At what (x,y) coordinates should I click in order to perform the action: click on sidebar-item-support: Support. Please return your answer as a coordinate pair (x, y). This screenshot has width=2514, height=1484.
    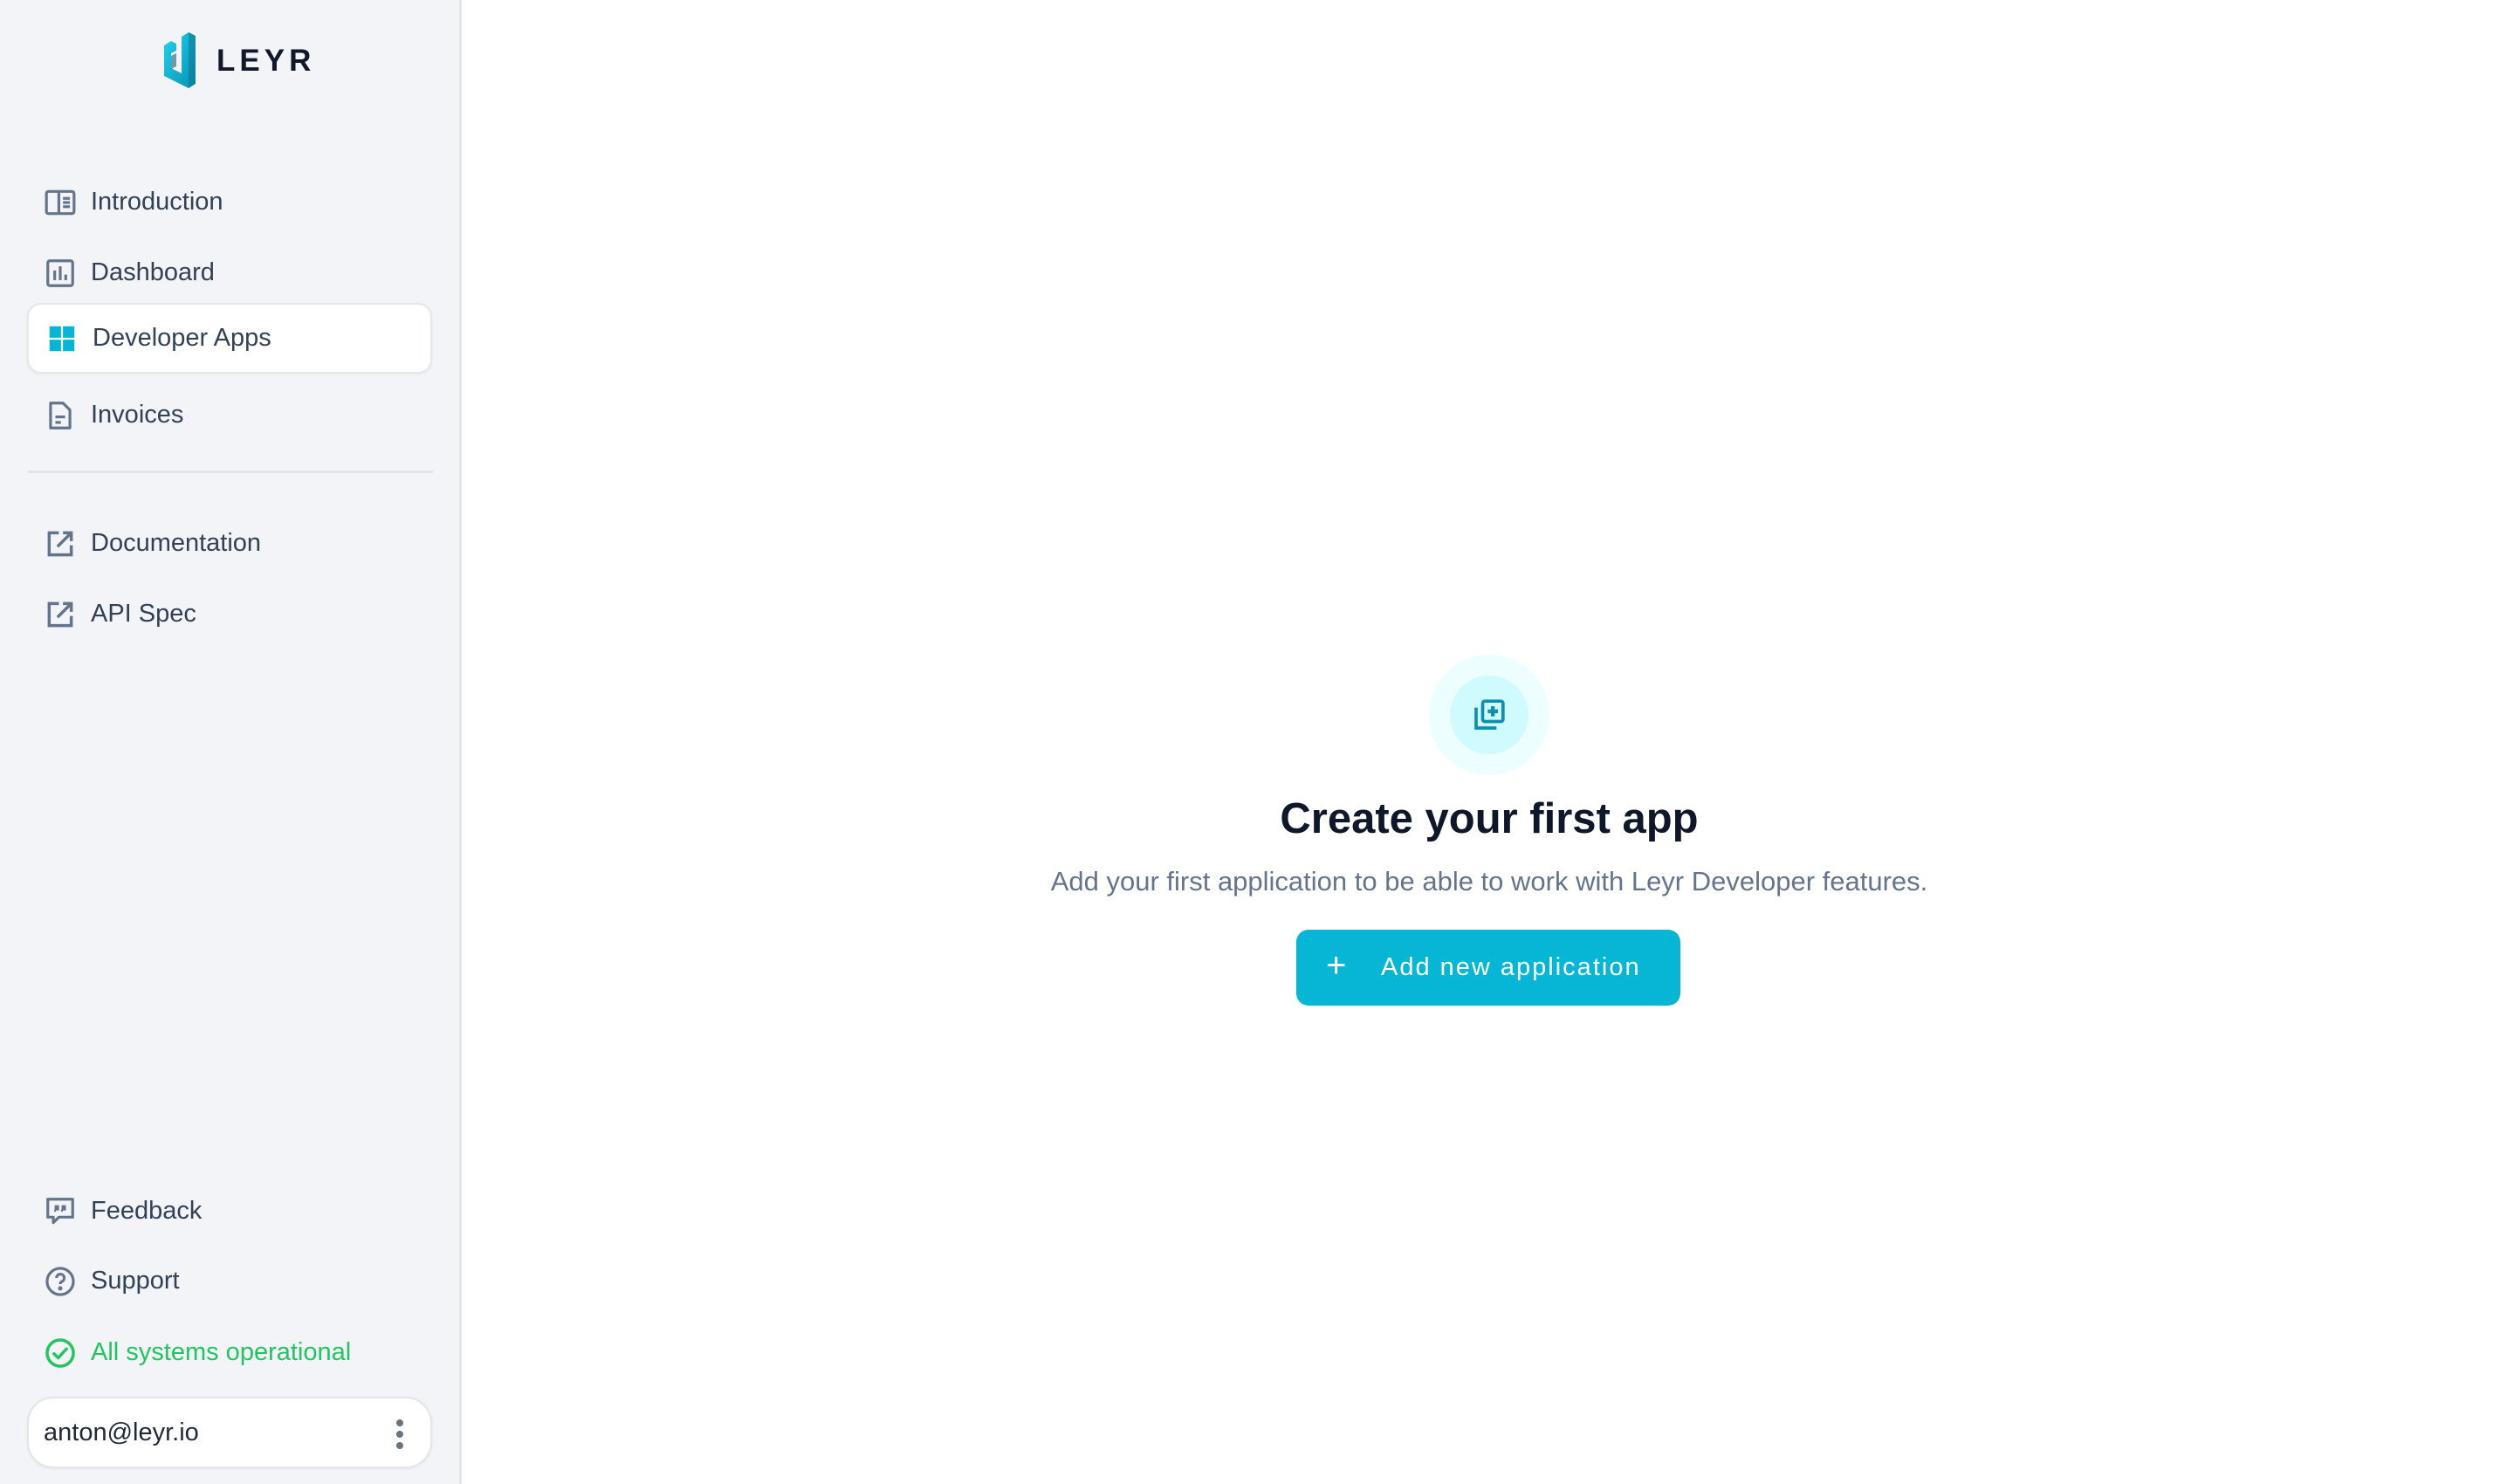
    Looking at the image, I should click on (229, 1281).